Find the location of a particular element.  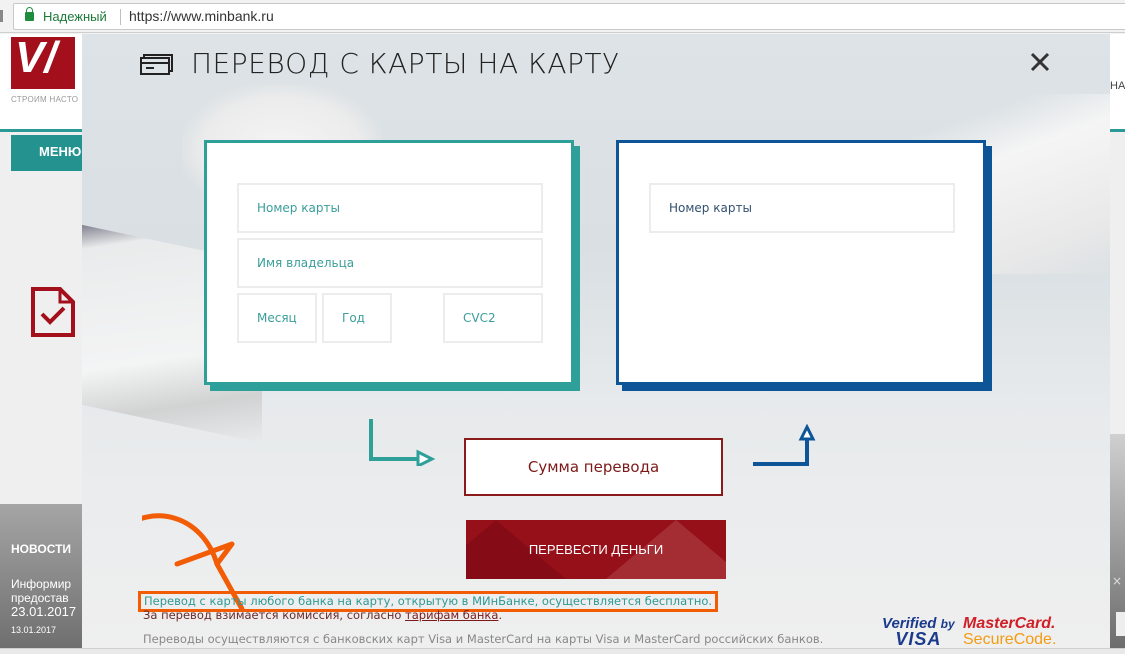

tariffs-link: тарифам банка is located at coordinates (451, 615).